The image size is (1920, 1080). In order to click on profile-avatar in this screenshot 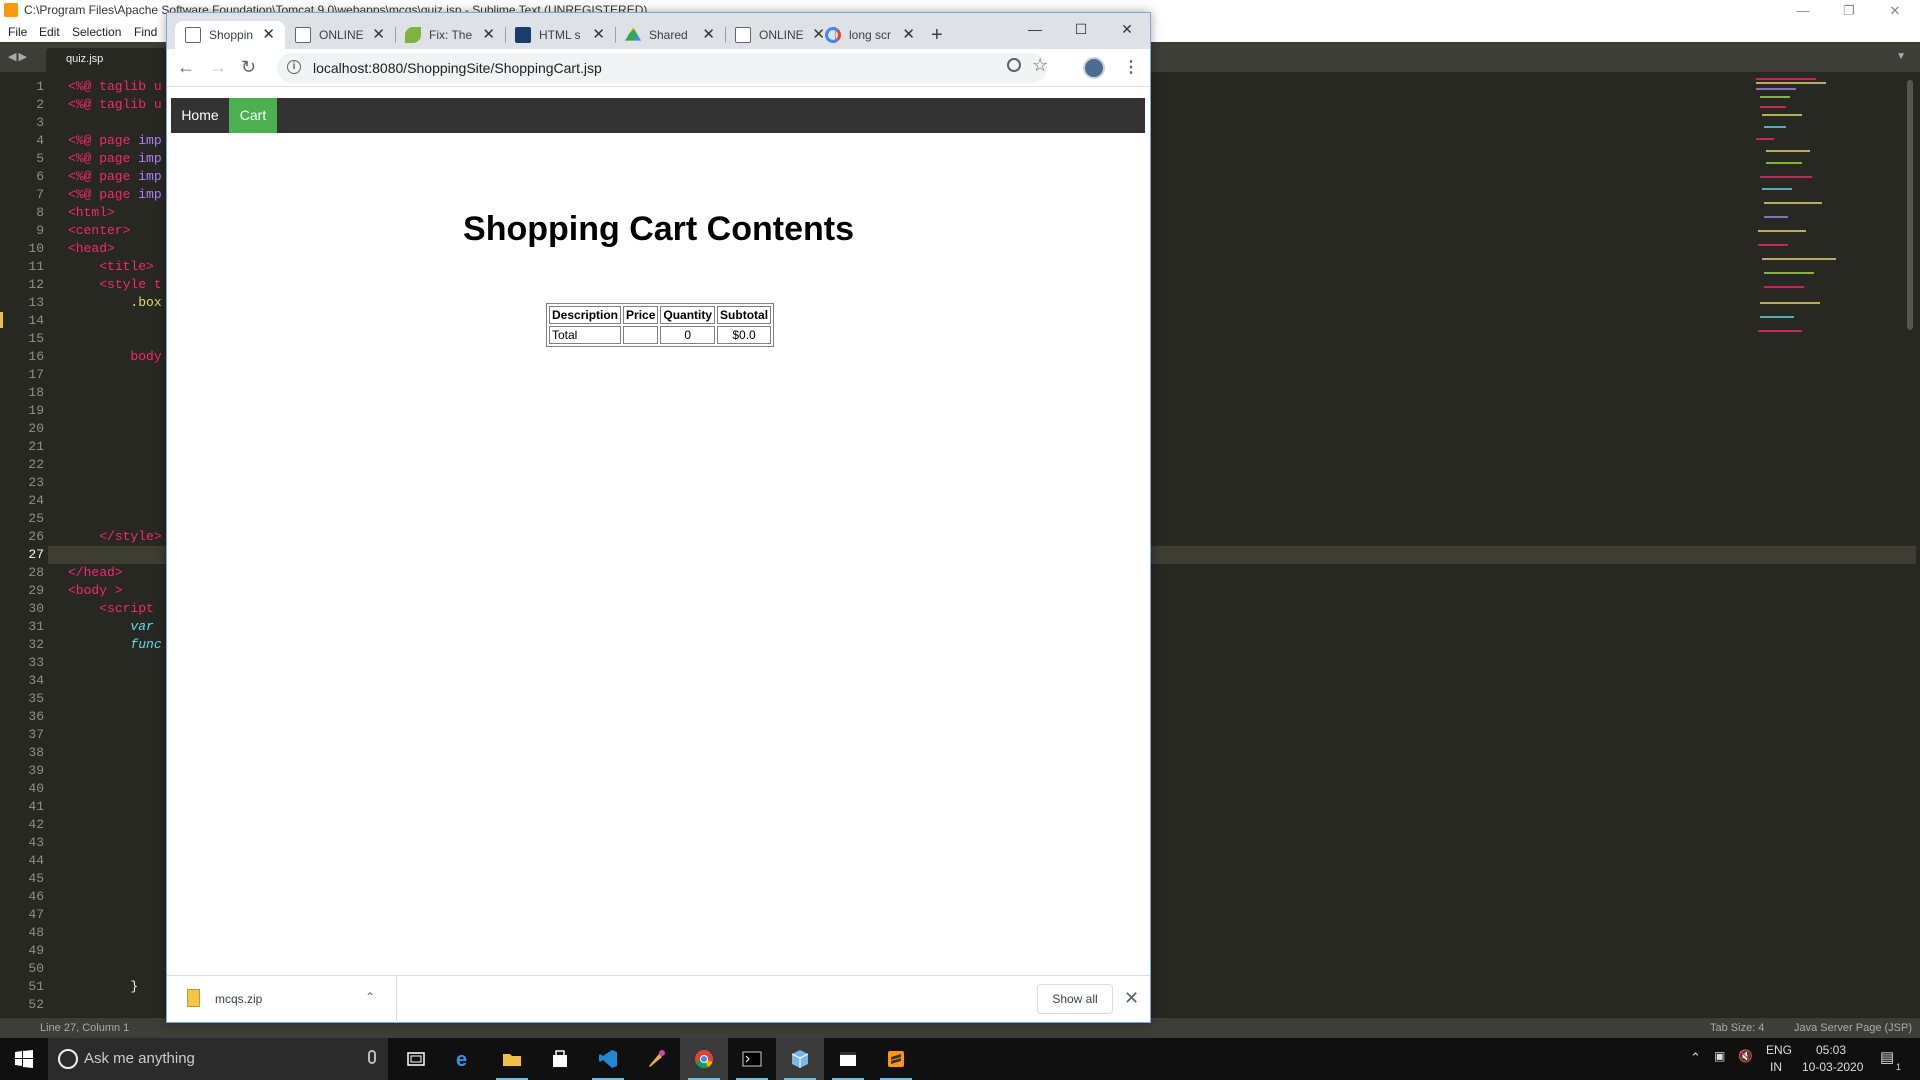, I will do `click(1094, 68)`.